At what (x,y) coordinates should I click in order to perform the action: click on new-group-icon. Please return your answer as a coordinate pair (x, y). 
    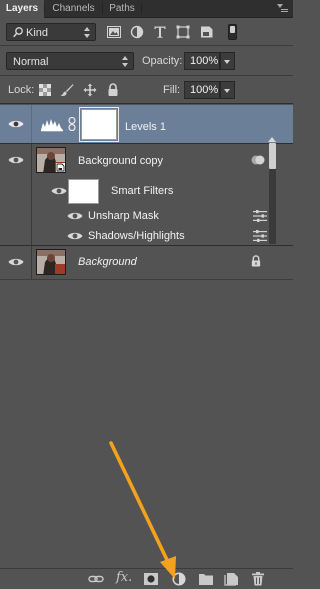
    Looking at the image, I should click on (206, 579).